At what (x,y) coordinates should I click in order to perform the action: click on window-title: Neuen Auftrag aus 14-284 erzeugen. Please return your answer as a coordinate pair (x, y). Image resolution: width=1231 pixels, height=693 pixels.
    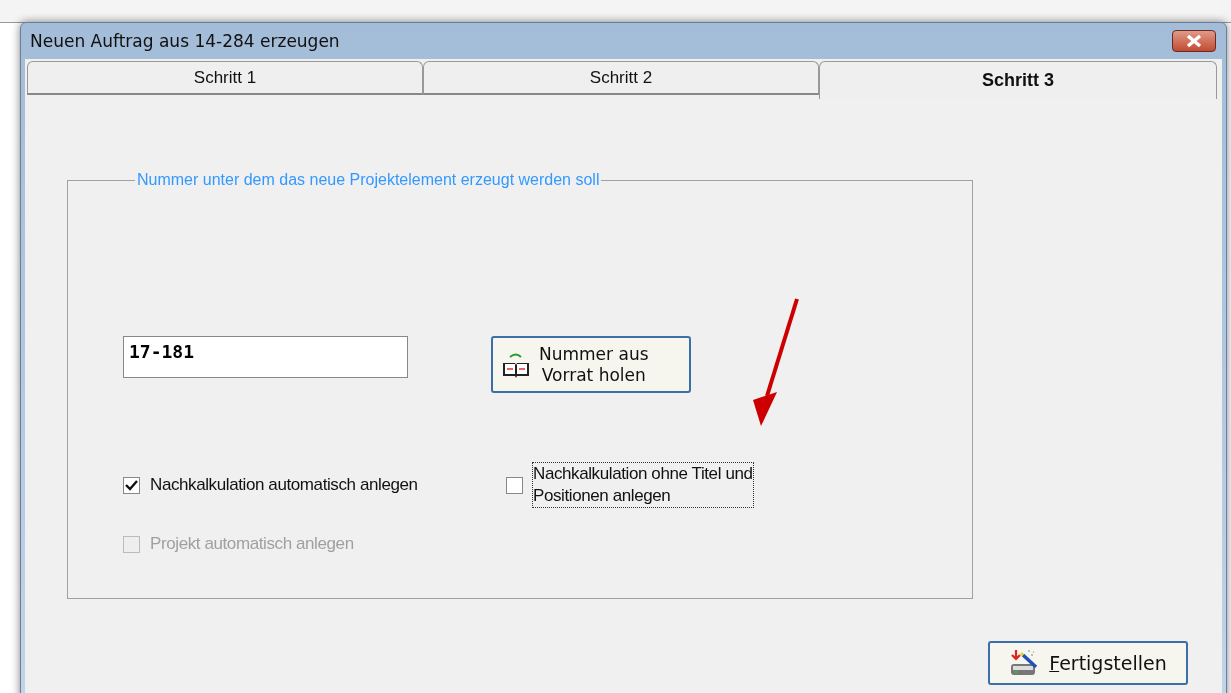
    Looking at the image, I should click on (185, 41).